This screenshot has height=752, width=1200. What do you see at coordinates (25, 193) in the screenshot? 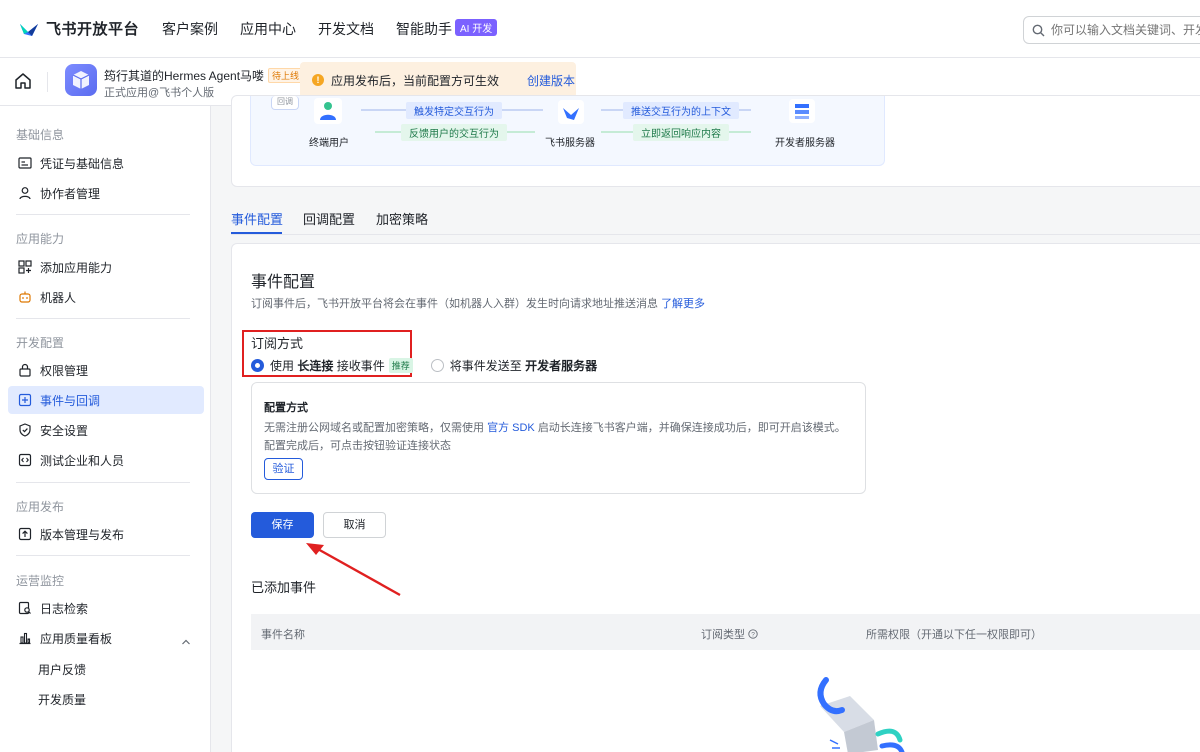
I see `user-icon` at bounding box center [25, 193].